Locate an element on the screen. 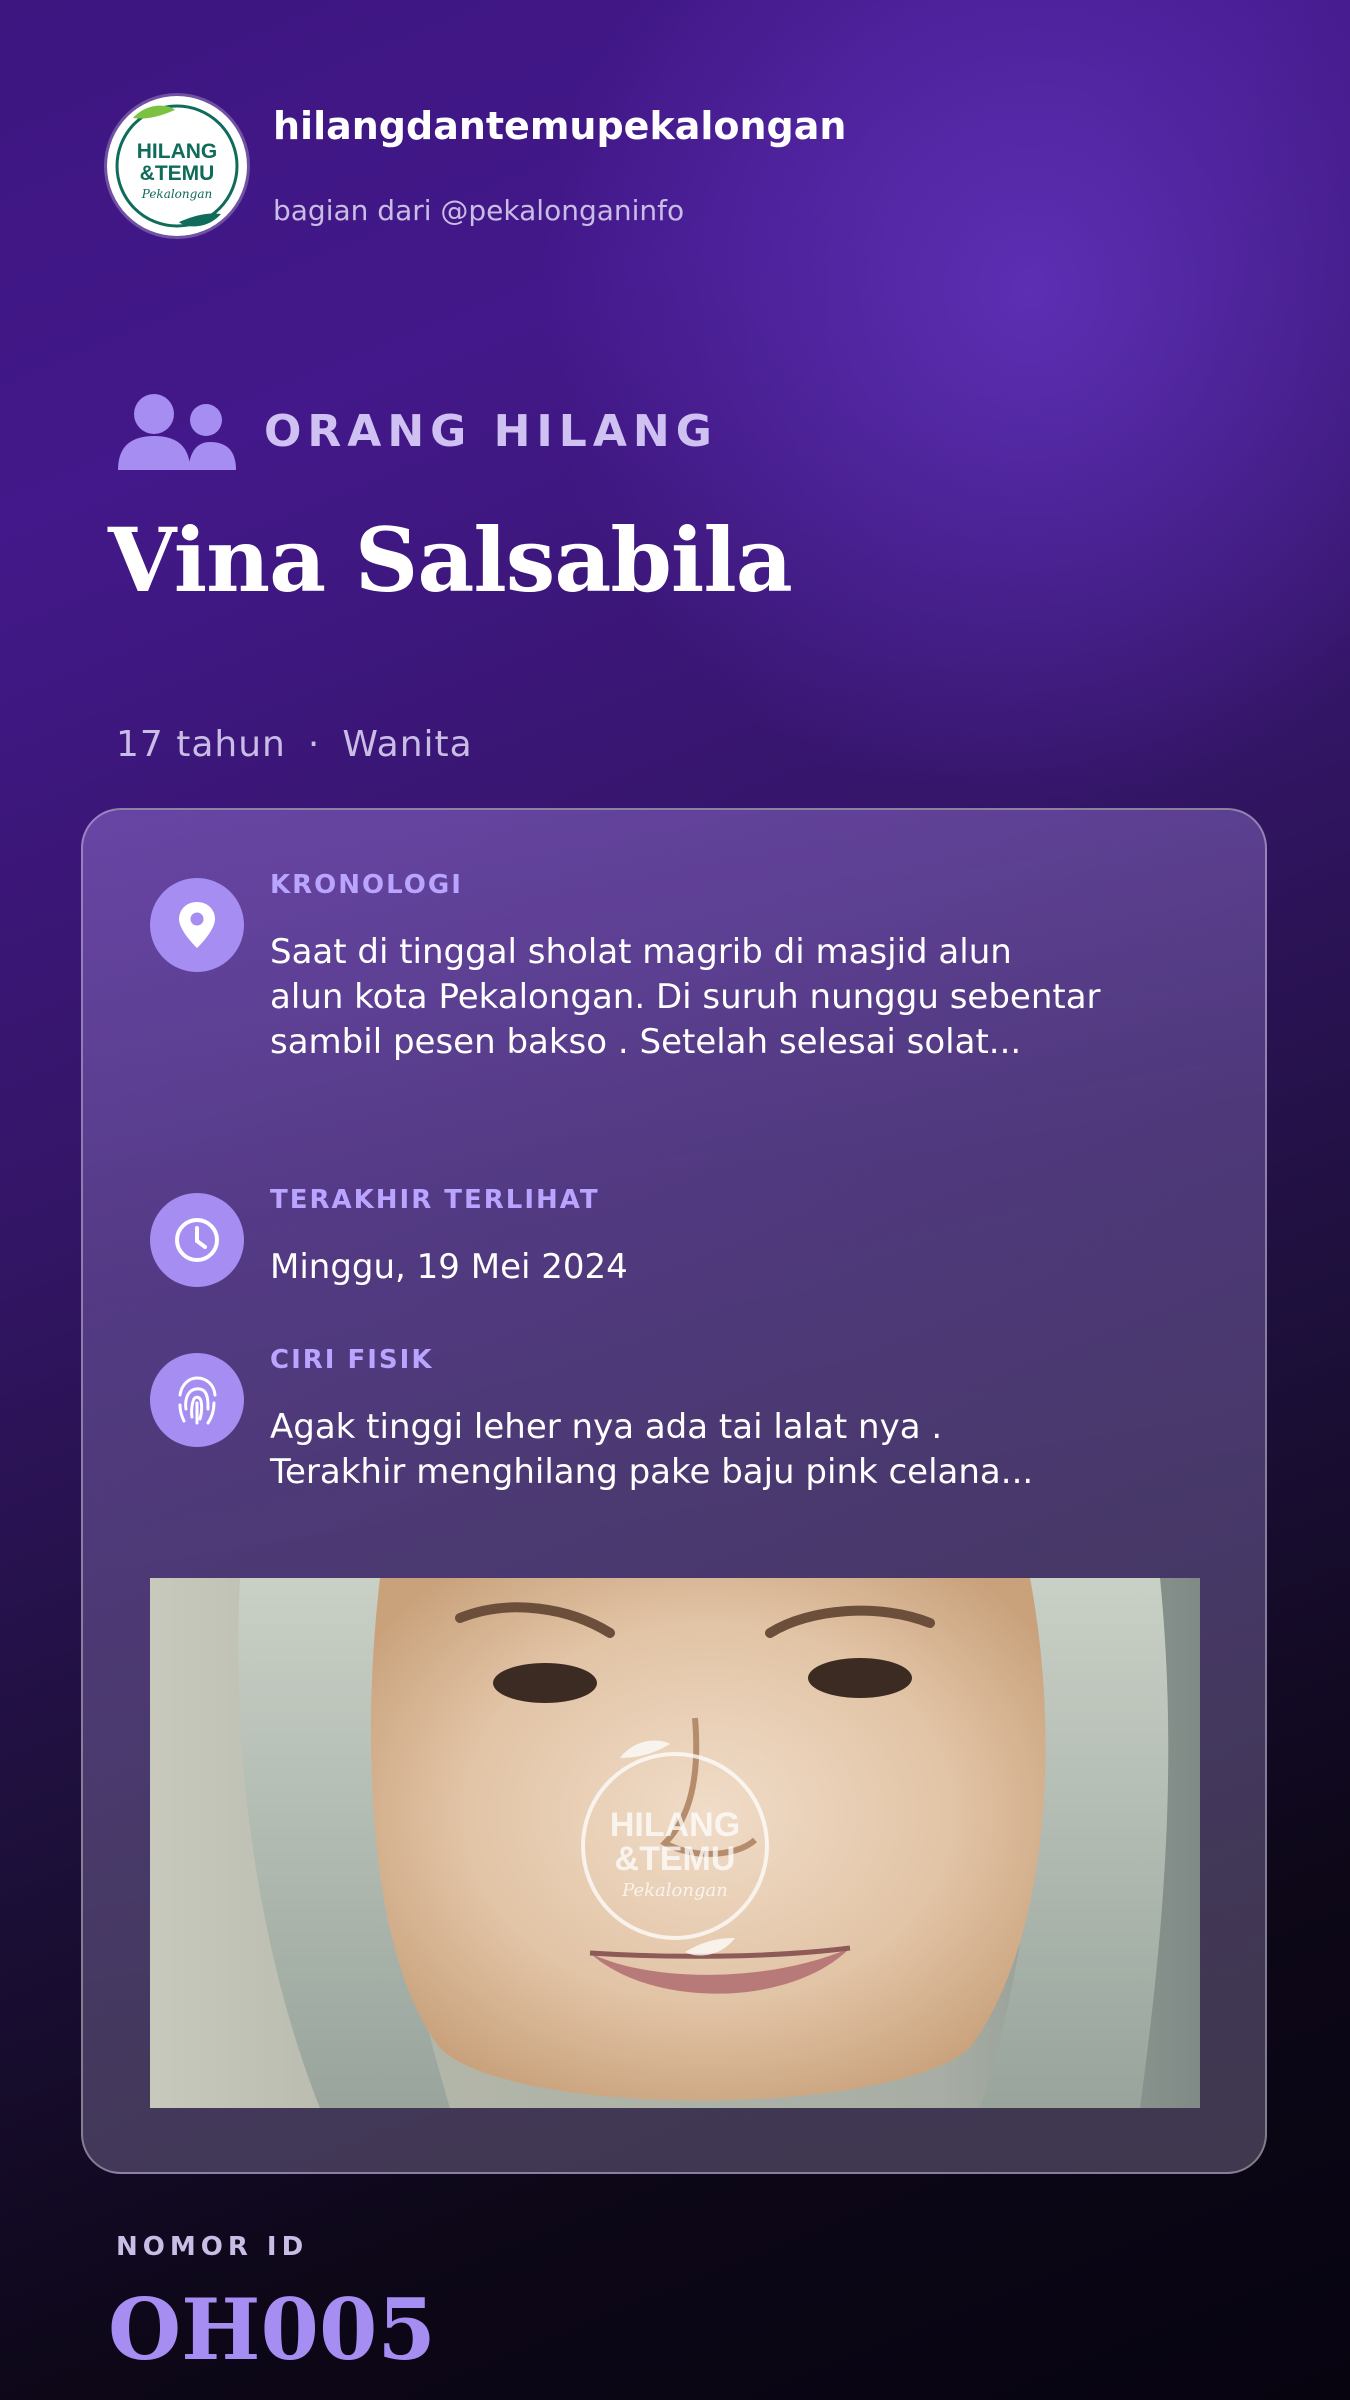 This screenshot has width=1350, height=2400. id-value: OH005 is located at coordinates (272, 2329).